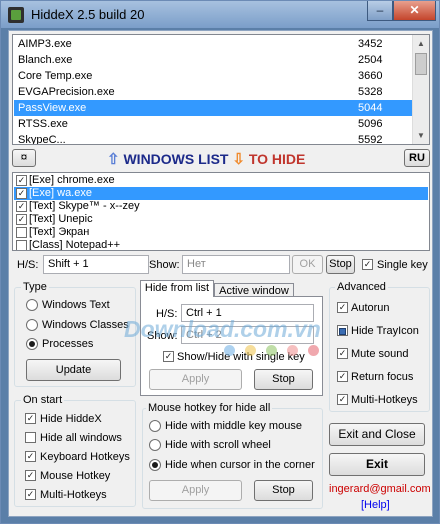 The width and height of the screenshot is (440, 524). I want to click on process-row: RTSS.exe 5096, so click(213, 124).